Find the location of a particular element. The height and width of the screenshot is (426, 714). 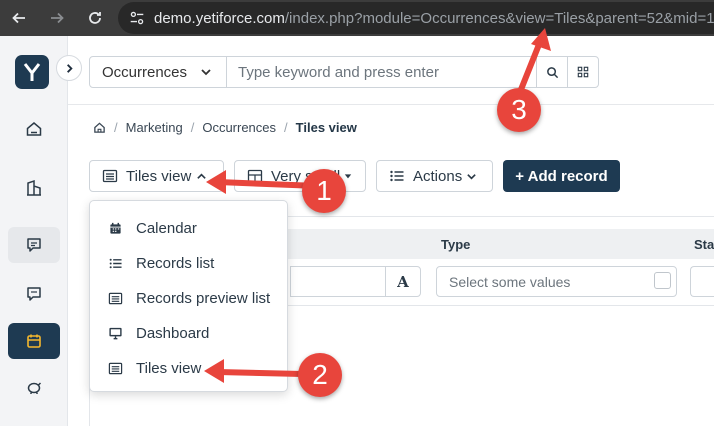

building-icon is located at coordinates (34, 188).